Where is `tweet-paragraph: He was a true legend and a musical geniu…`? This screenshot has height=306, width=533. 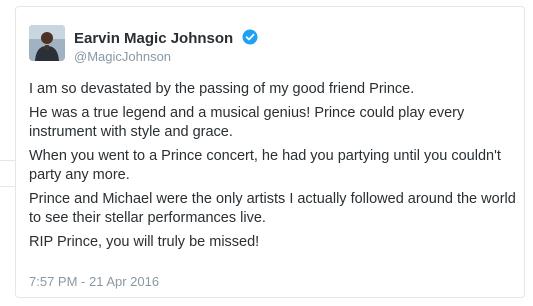 tweet-paragraph: He was a true legend and a musical geniu… is located at coordinates (247, 122).